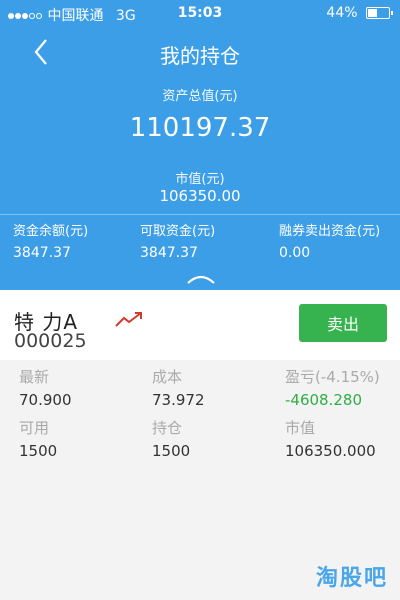 This screenshot has height=600, width=400. I want to click on trend-up-icon, so click(130, 321).